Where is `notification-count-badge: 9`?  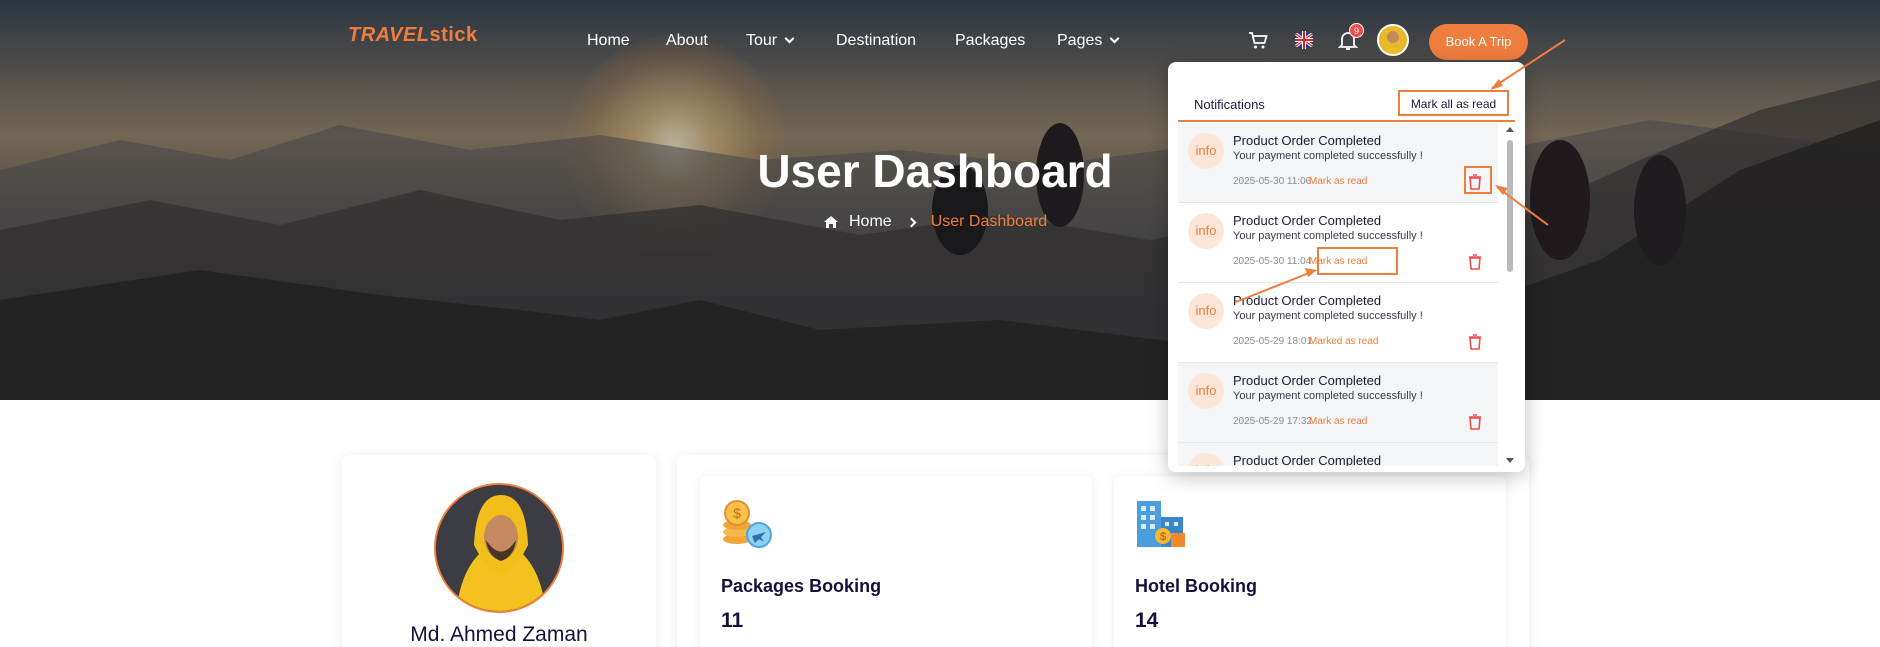
notification-count-badge: 9 is located at coordinates (1356, 30).